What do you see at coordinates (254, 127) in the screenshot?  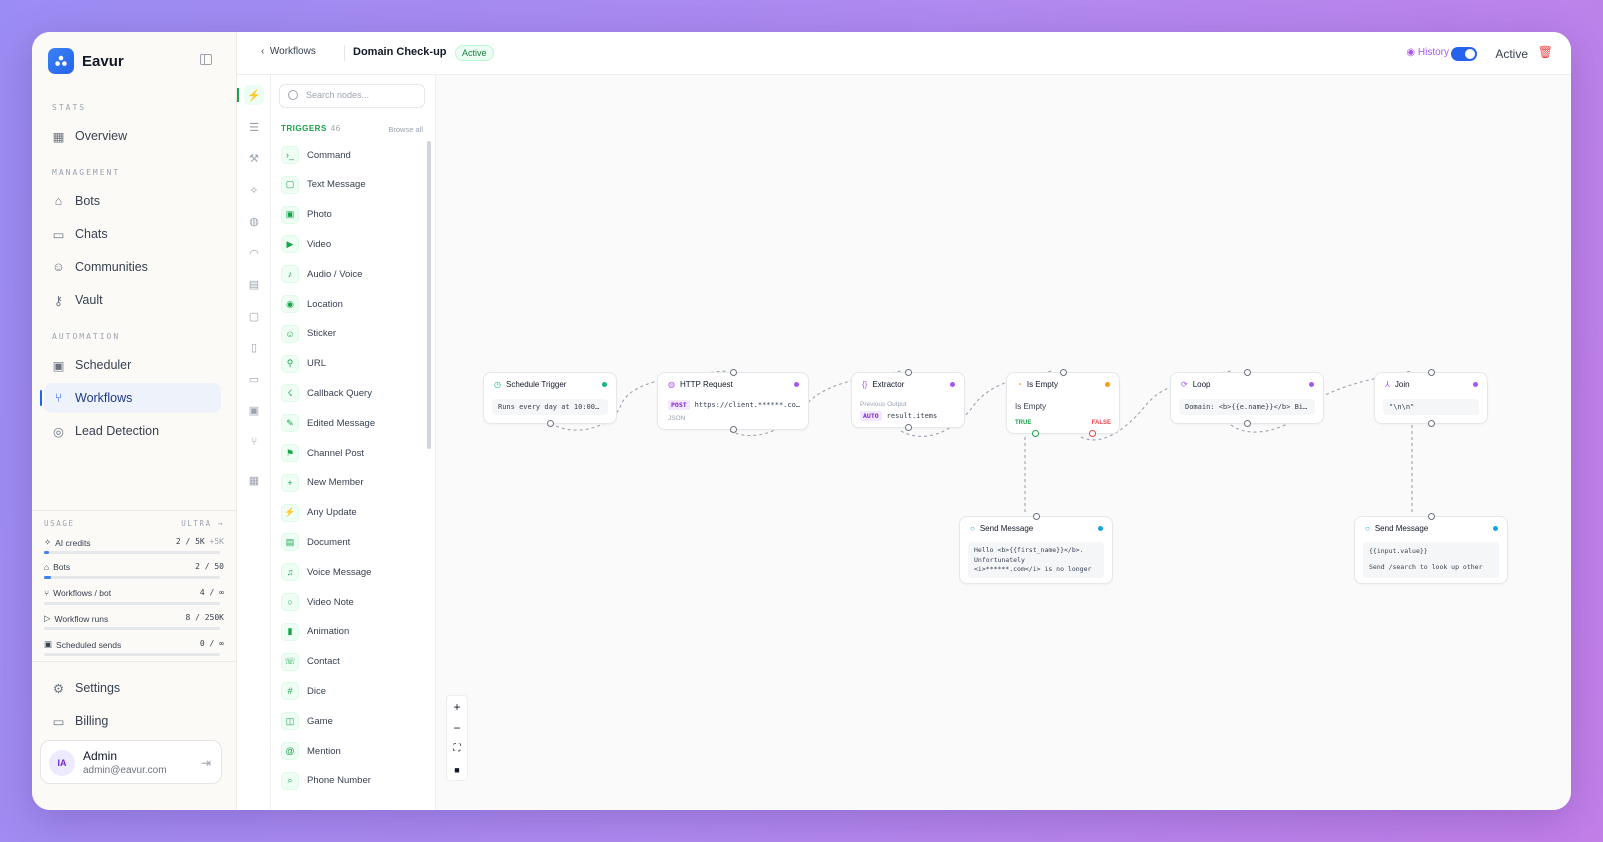 I see `sliders-icon: ☰` at bounding box center [254, 127].